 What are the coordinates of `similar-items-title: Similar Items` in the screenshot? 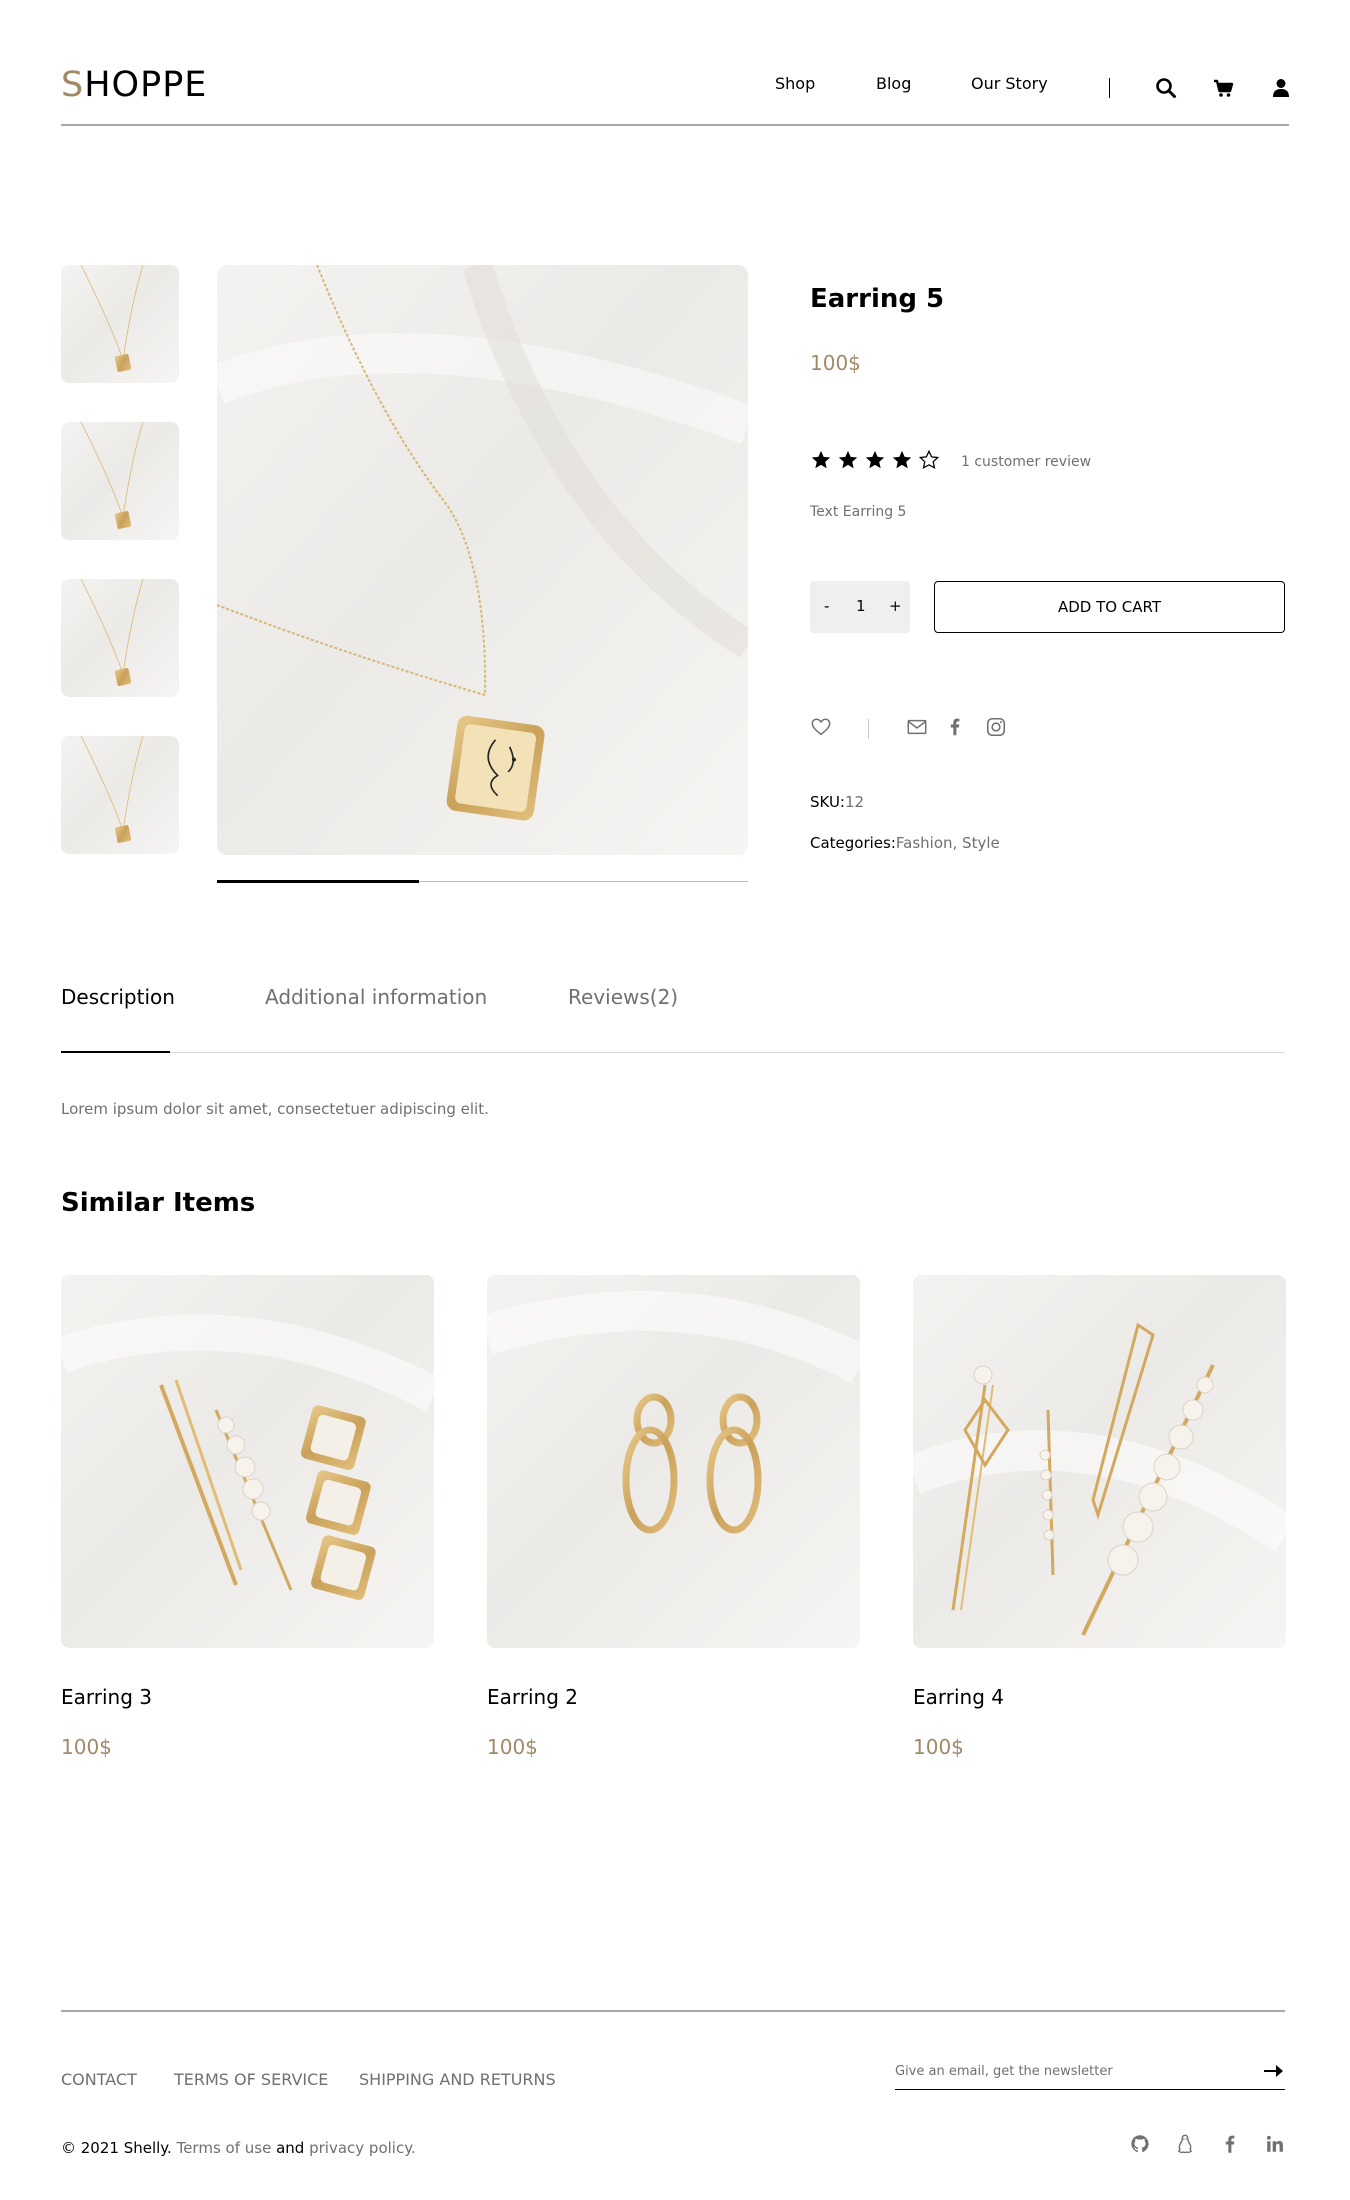 It's located at (158, 1203).